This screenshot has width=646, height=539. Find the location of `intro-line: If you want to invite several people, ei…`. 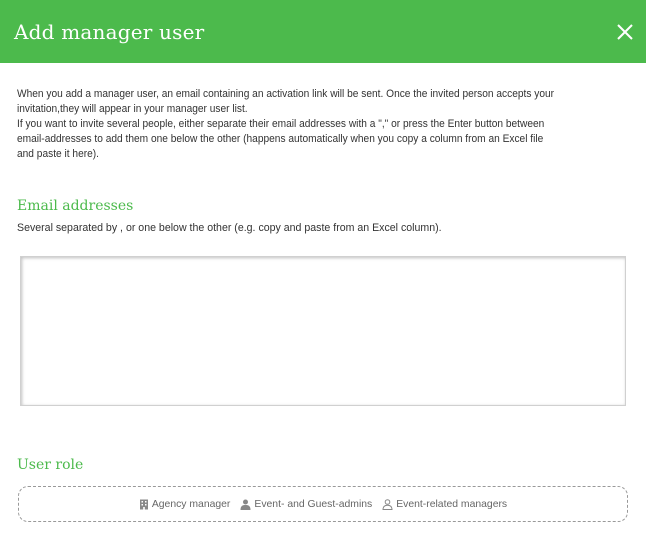

intro-line: If you want to invite several people, ei… is located at coordinates (281, 124).